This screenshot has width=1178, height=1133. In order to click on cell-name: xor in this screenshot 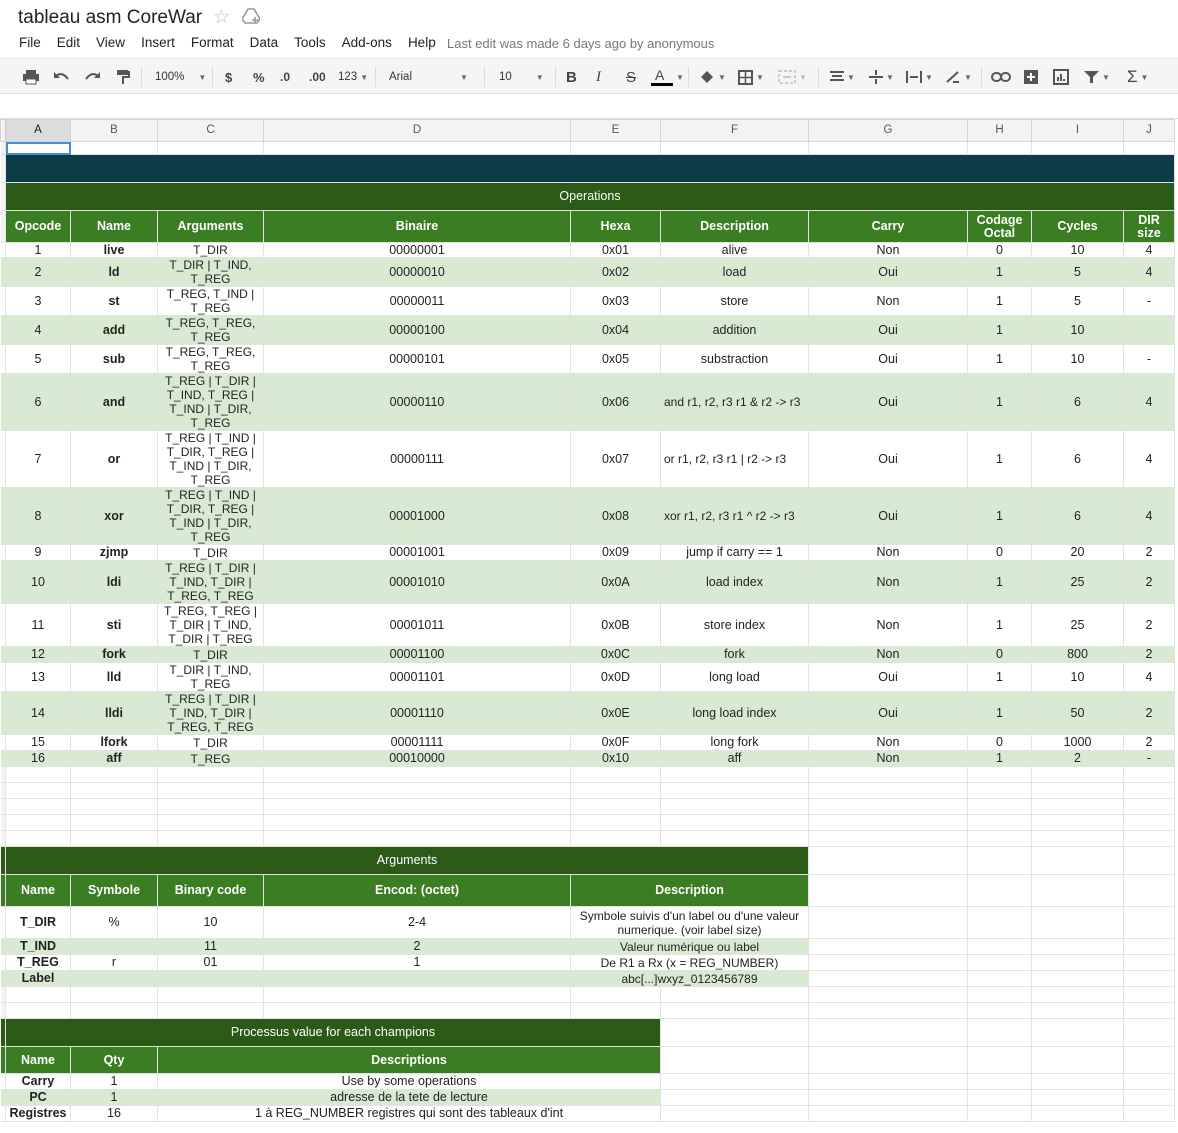, I will do `click(114, 516)`.